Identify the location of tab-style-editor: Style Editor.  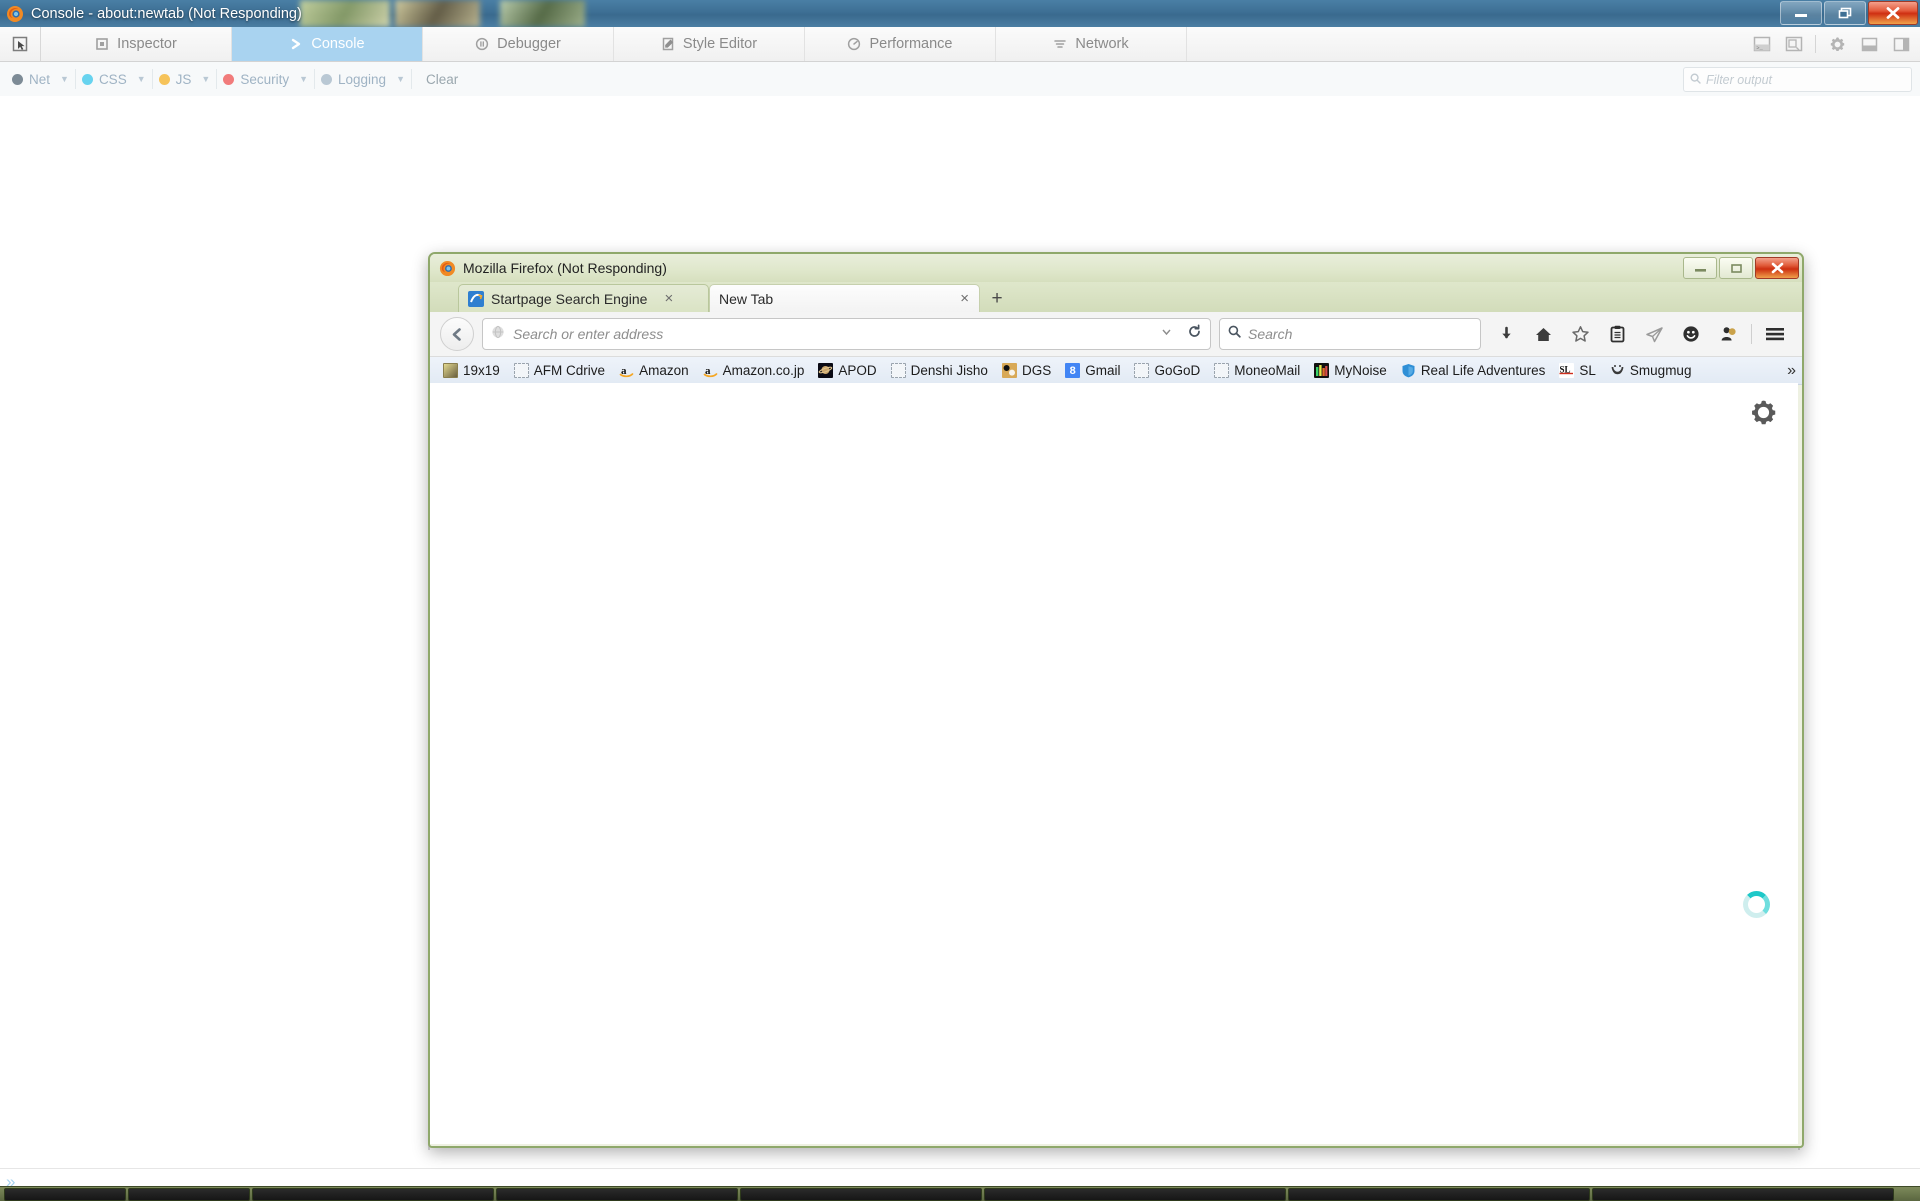
(709, 44).